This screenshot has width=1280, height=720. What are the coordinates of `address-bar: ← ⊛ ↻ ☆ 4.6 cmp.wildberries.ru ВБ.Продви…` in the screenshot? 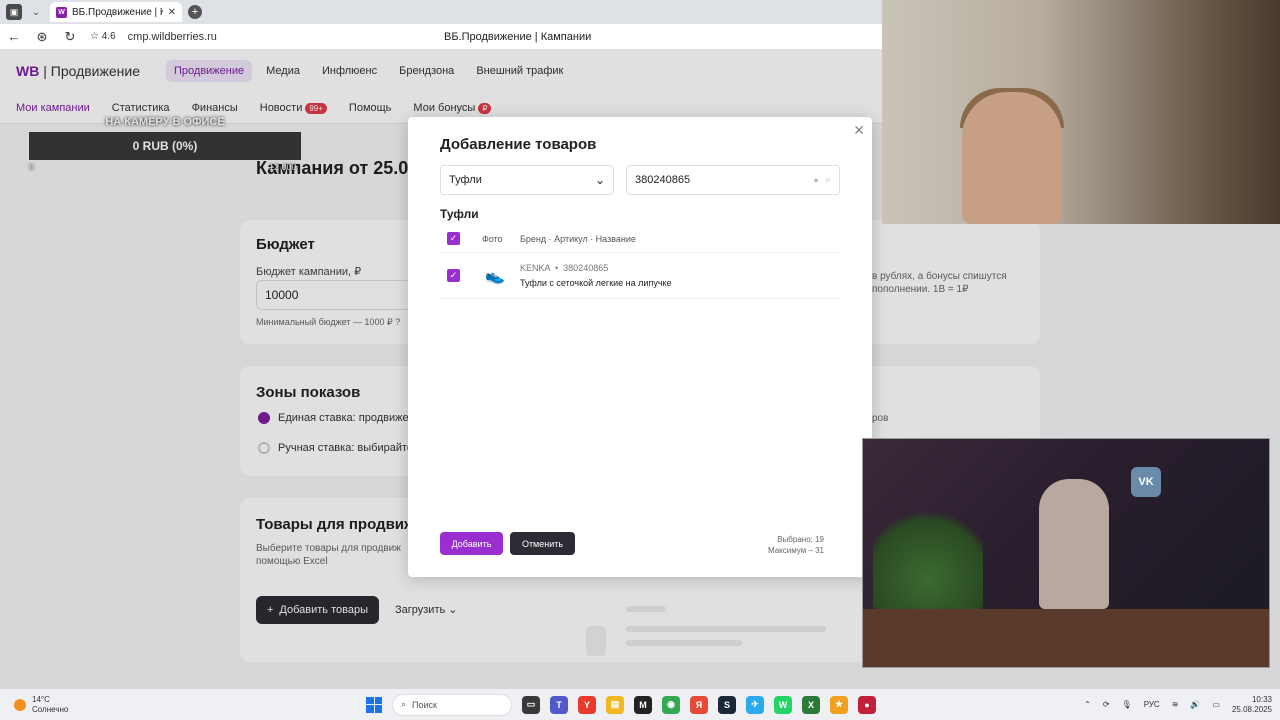 It's located at (441, 37).